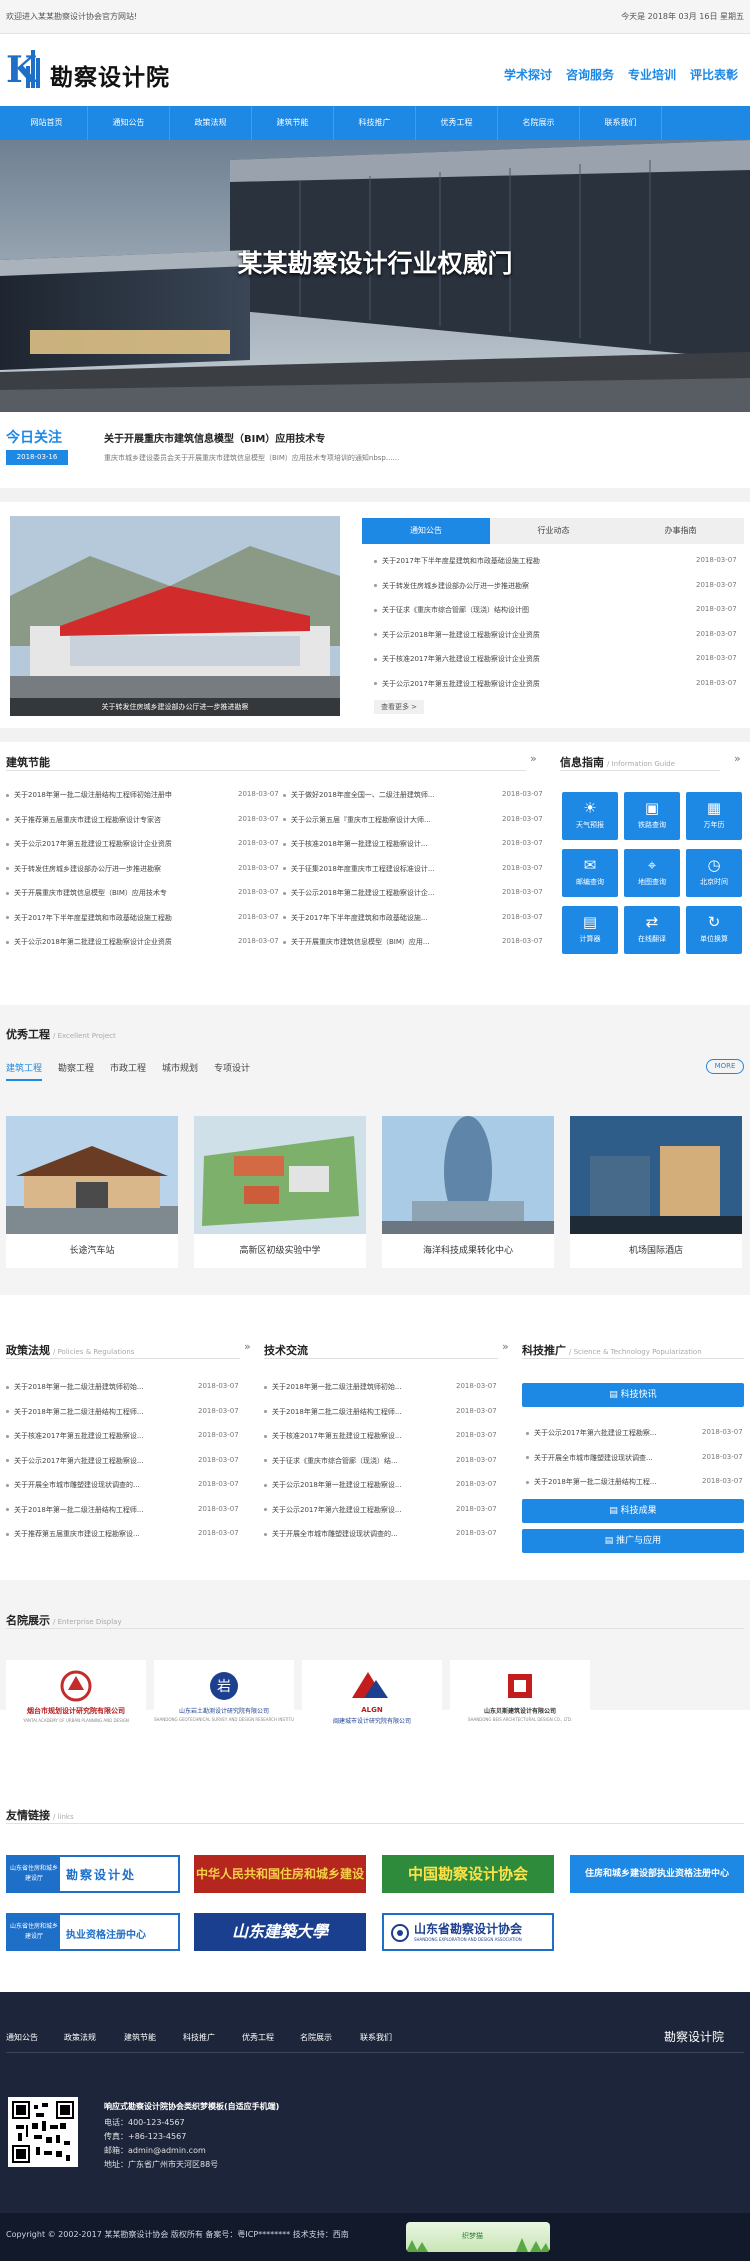 This screenshot has width=750, height=2261. What do you see at coordinates (106, 796) in the screenshot?
I see `energy-left-item: 关于2018年第一批二级注册结构工程师初始注册申` at bounding box center [106, 796].